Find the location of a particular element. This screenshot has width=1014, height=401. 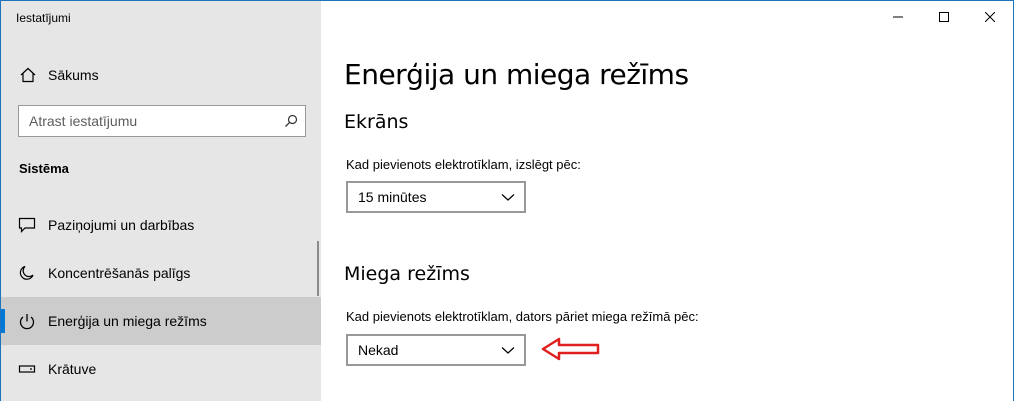

search-icon is located at coordinates (291, 121).